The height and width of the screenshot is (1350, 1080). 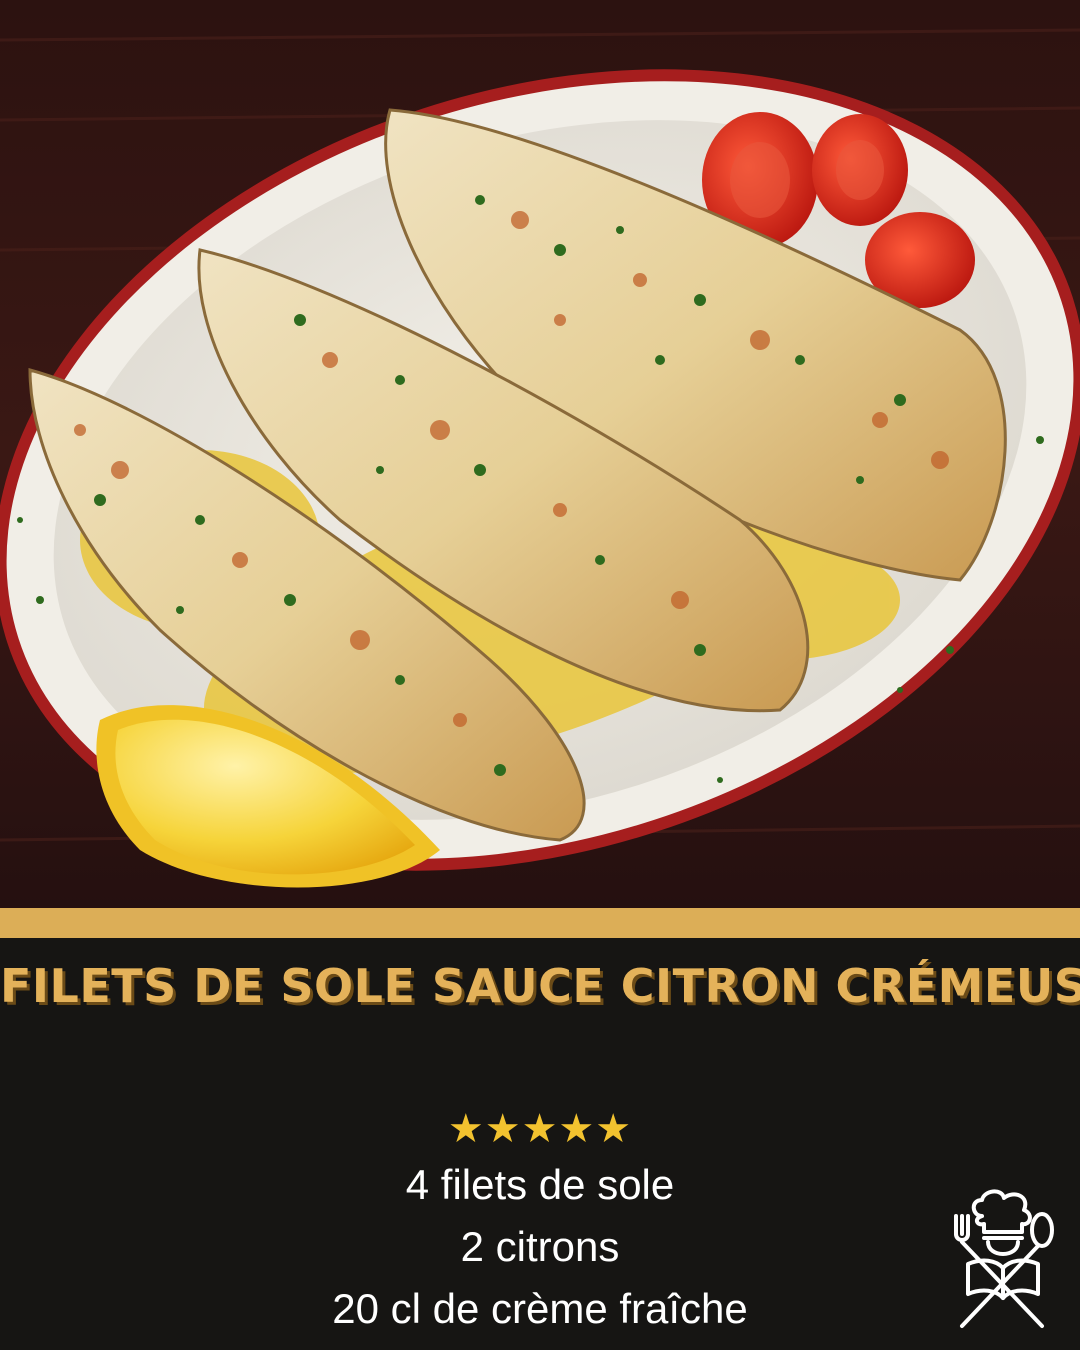 What do you see at coordinates (540, 923) in the screenshot?
I see `gold-divider` at bounding box center [540, 923].